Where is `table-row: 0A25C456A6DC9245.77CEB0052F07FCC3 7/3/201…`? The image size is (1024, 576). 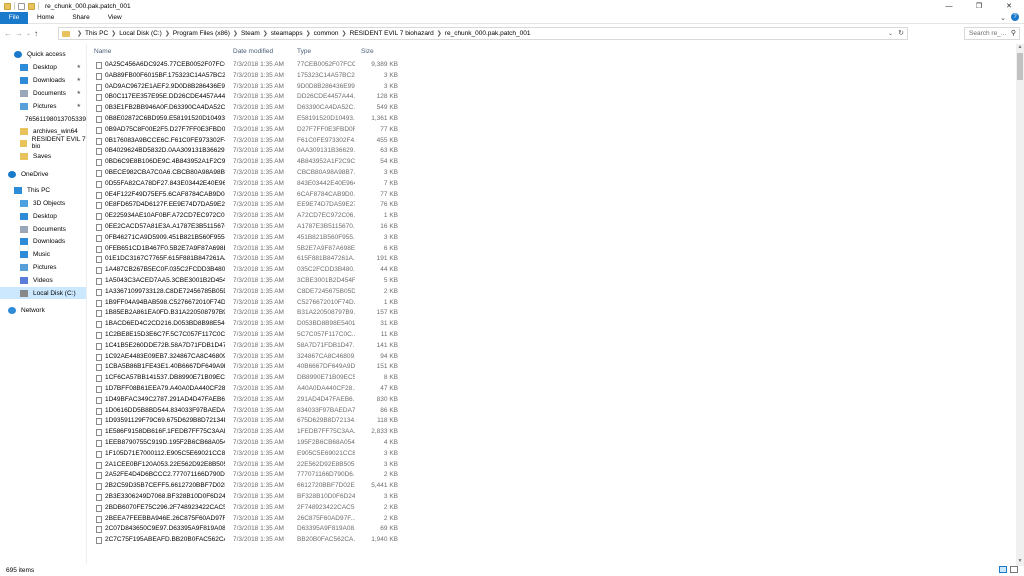
table-row: 0A25C456A6DC9245.77CEB0052F07FCC3 7/3/201… is located at coordinates (548, 65).